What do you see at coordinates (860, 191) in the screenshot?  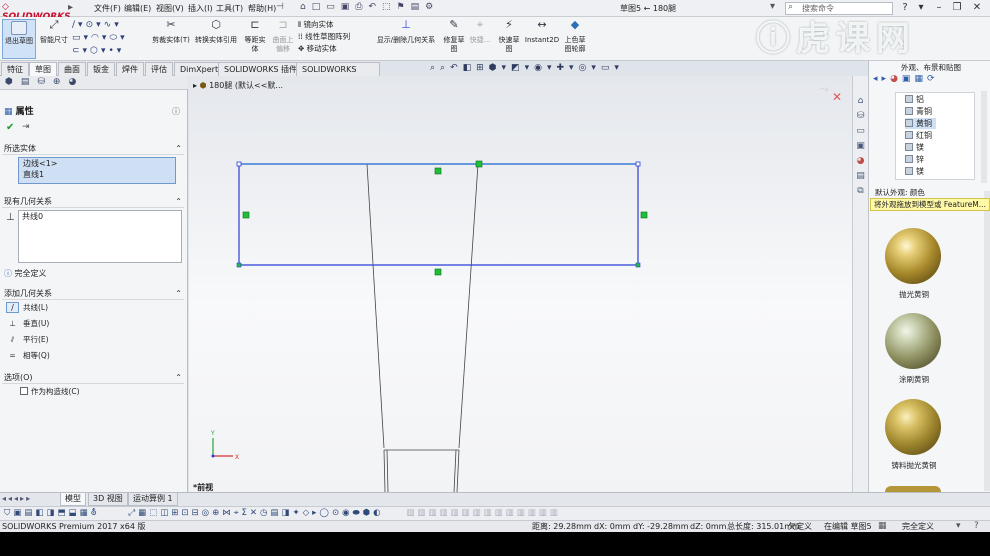 I see `forum-tab-icon: ⧉` at bounding box center [860, 191].